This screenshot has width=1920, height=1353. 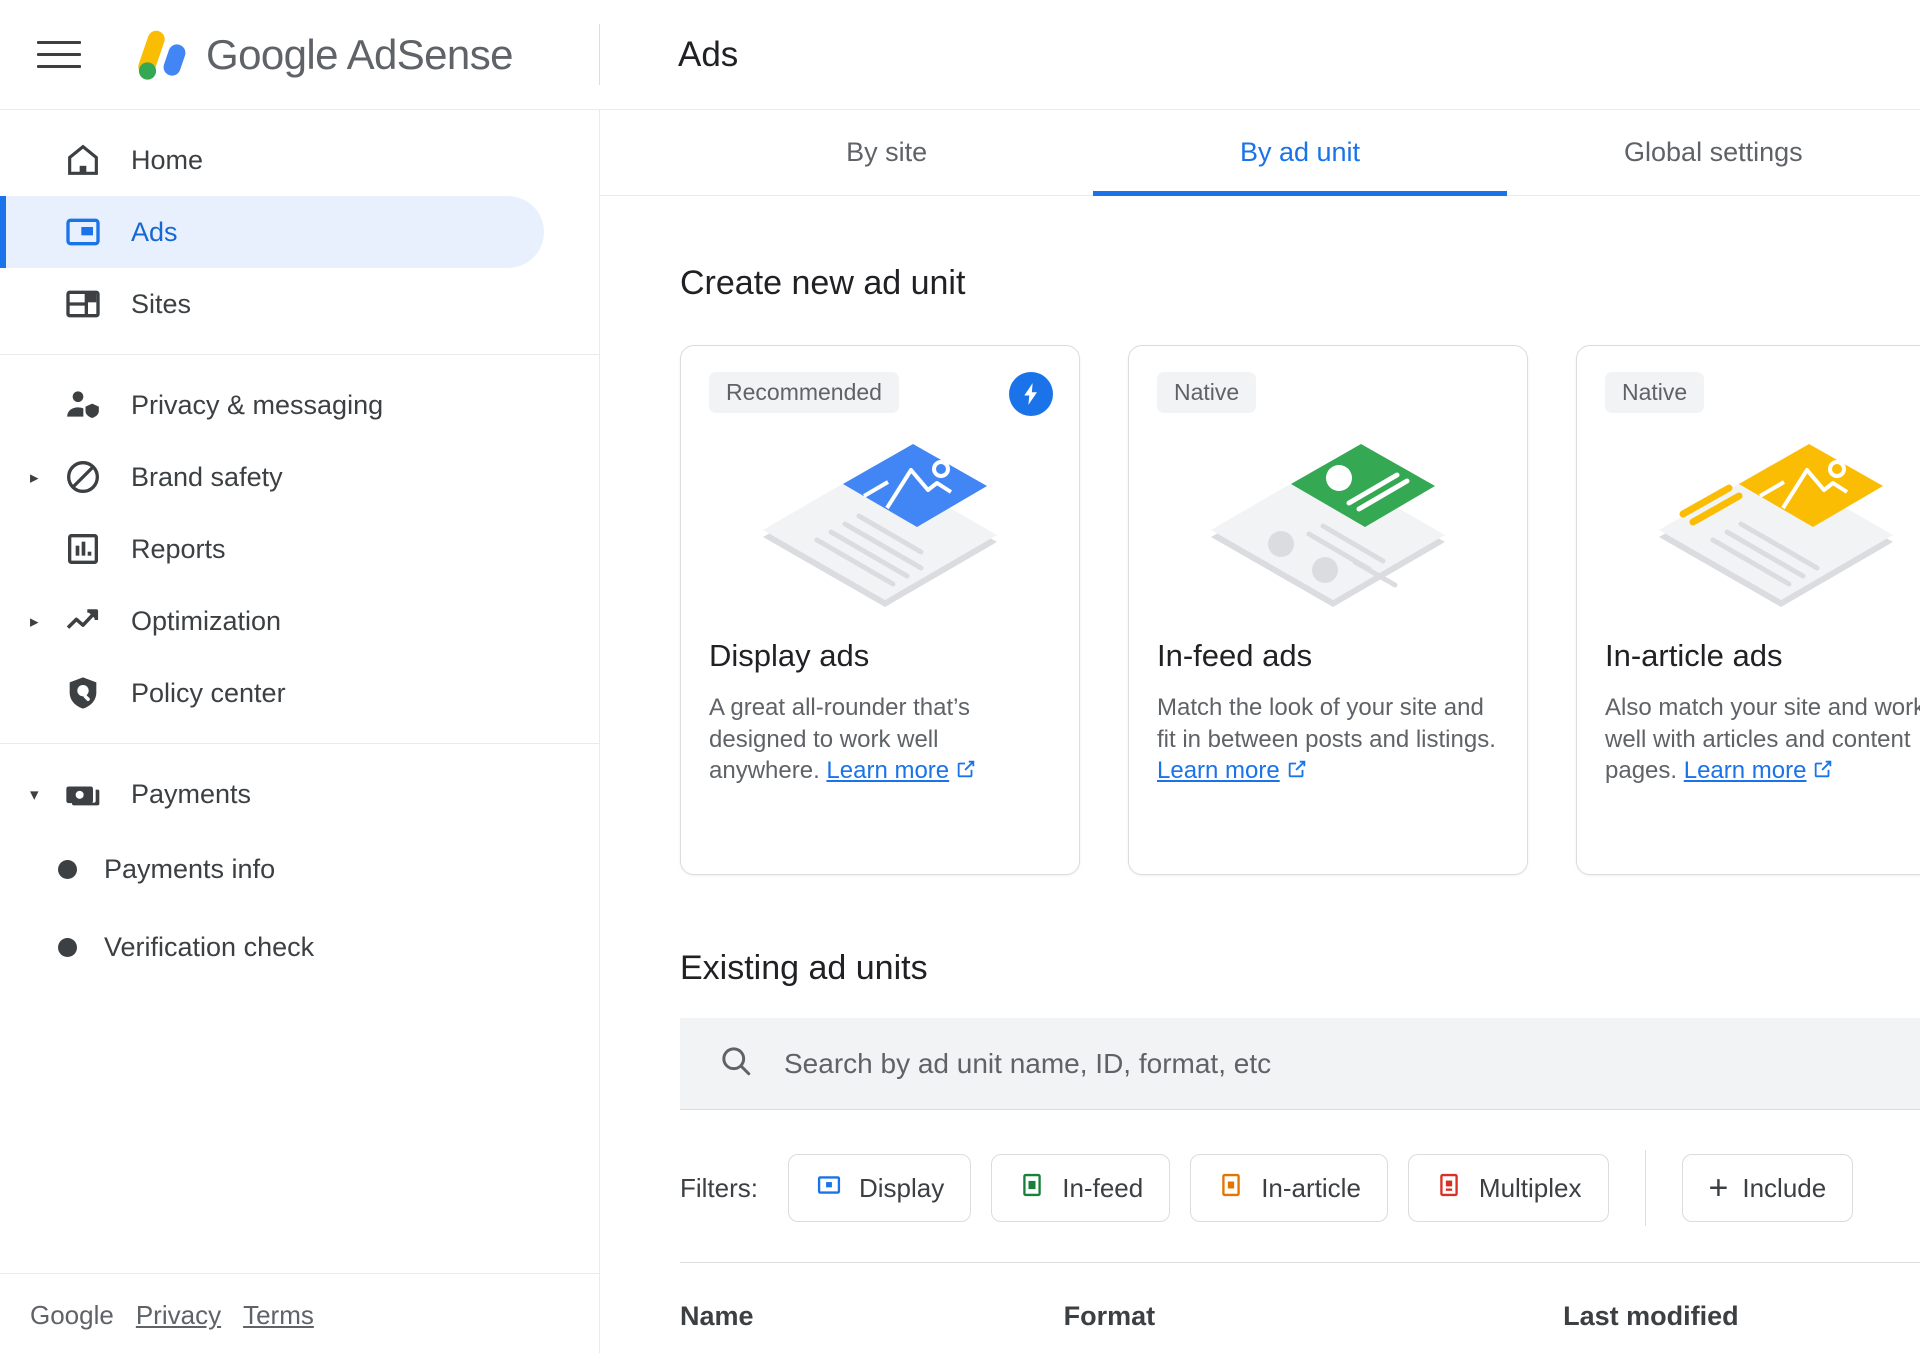 I want to click on search-placeholder: Search by ad unit name, ID, format, etc, so click(x=1028, y=1063).